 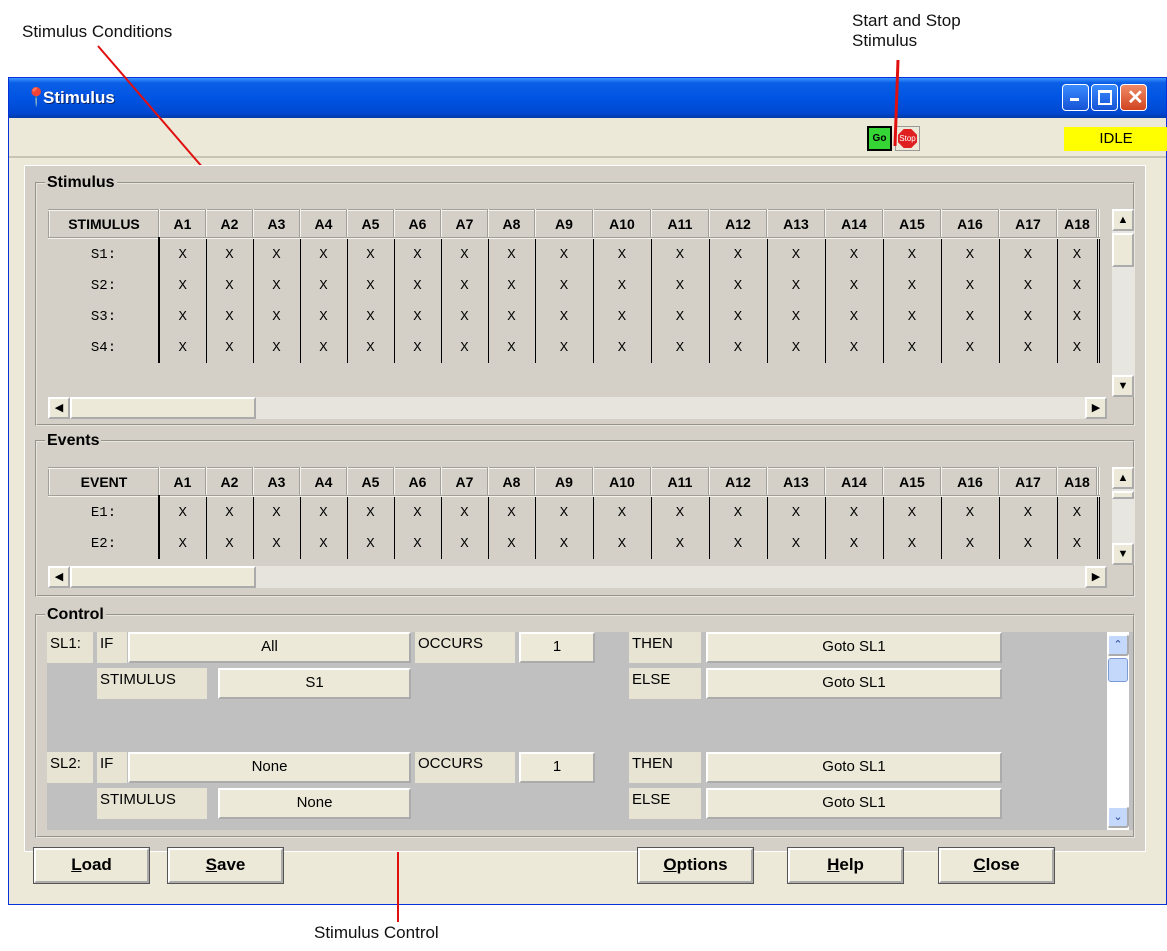 What do you see at coordinates (314, 683) in the screenshot?
I see `stimulus-select-button: S1` at bounding box center [314, 683].